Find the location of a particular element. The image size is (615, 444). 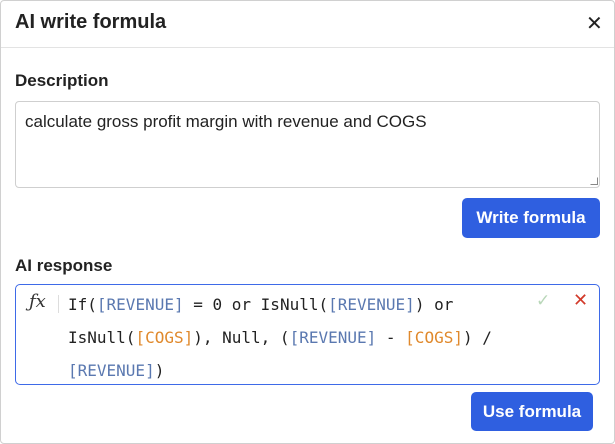

dialog-header: AI write formula ✕ is located at coordinates (307, 24).